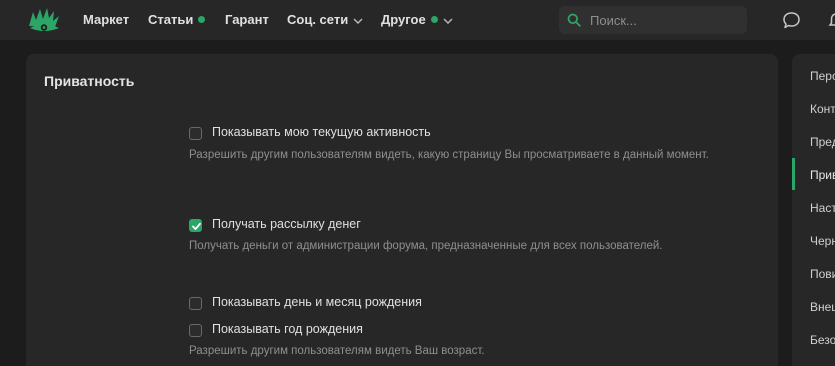 This screenshot has width=835, height=366. I want to click on sidebar-item-blacklist: Черн, so click(822, 241).